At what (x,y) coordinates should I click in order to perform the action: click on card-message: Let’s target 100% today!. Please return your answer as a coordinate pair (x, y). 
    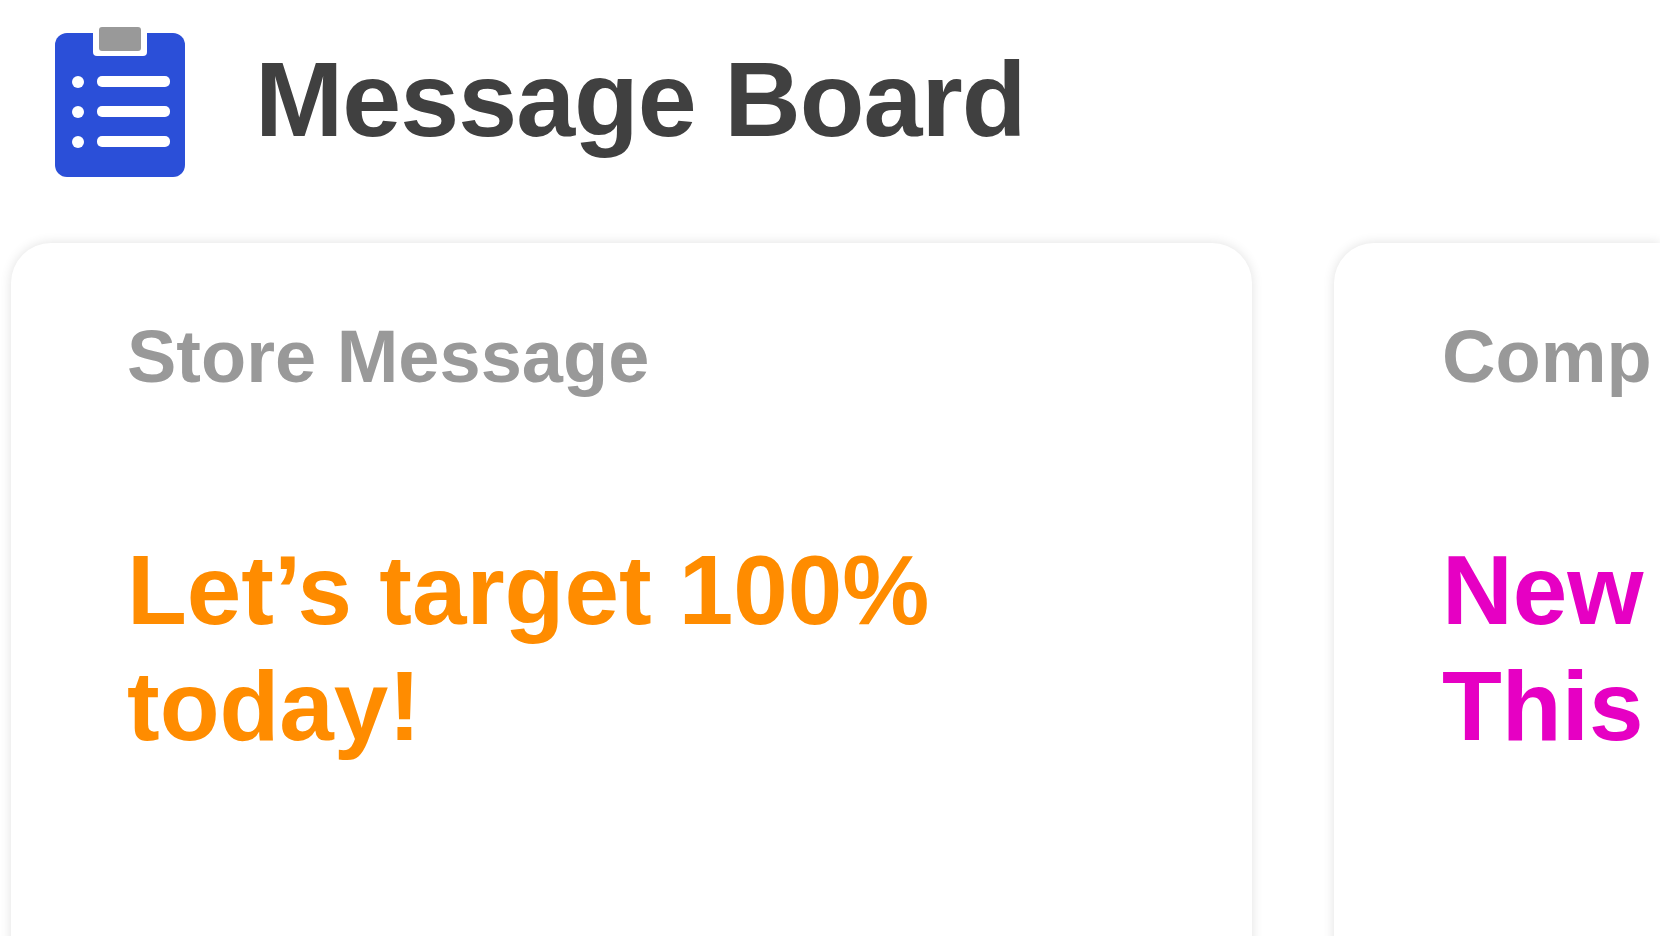
    Looking at the image, I should click on (529, 648).